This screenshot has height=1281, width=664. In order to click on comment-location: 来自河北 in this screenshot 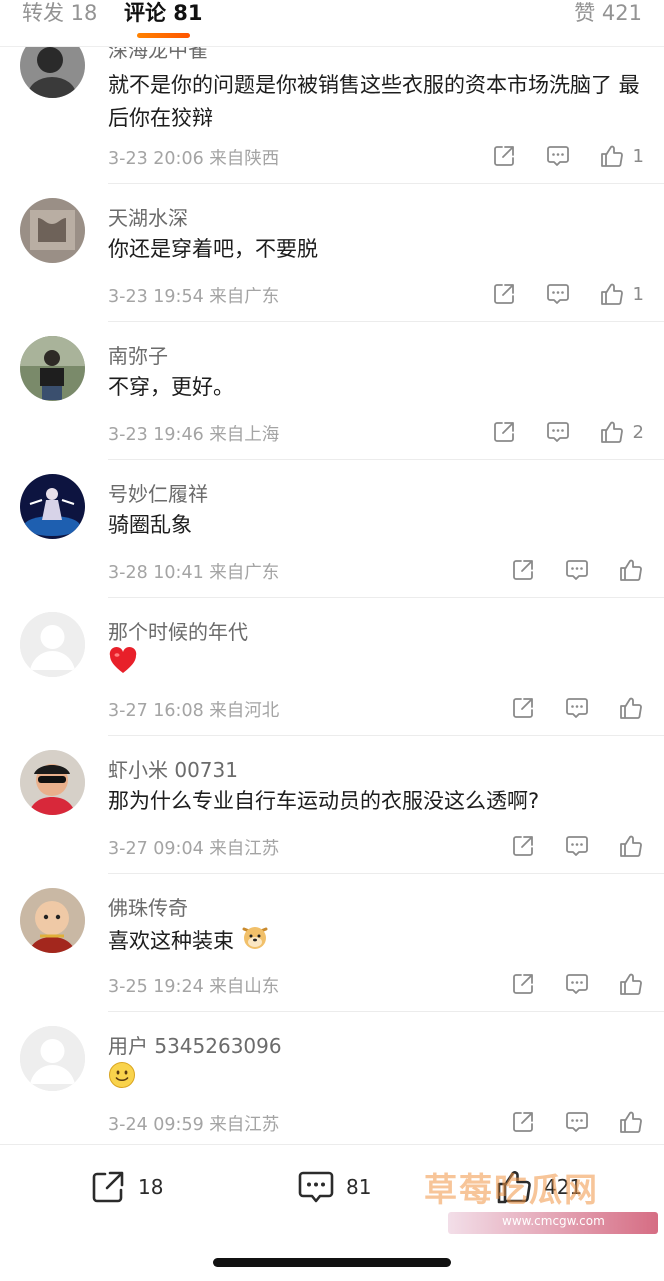, I will do `click(244, 711)`.